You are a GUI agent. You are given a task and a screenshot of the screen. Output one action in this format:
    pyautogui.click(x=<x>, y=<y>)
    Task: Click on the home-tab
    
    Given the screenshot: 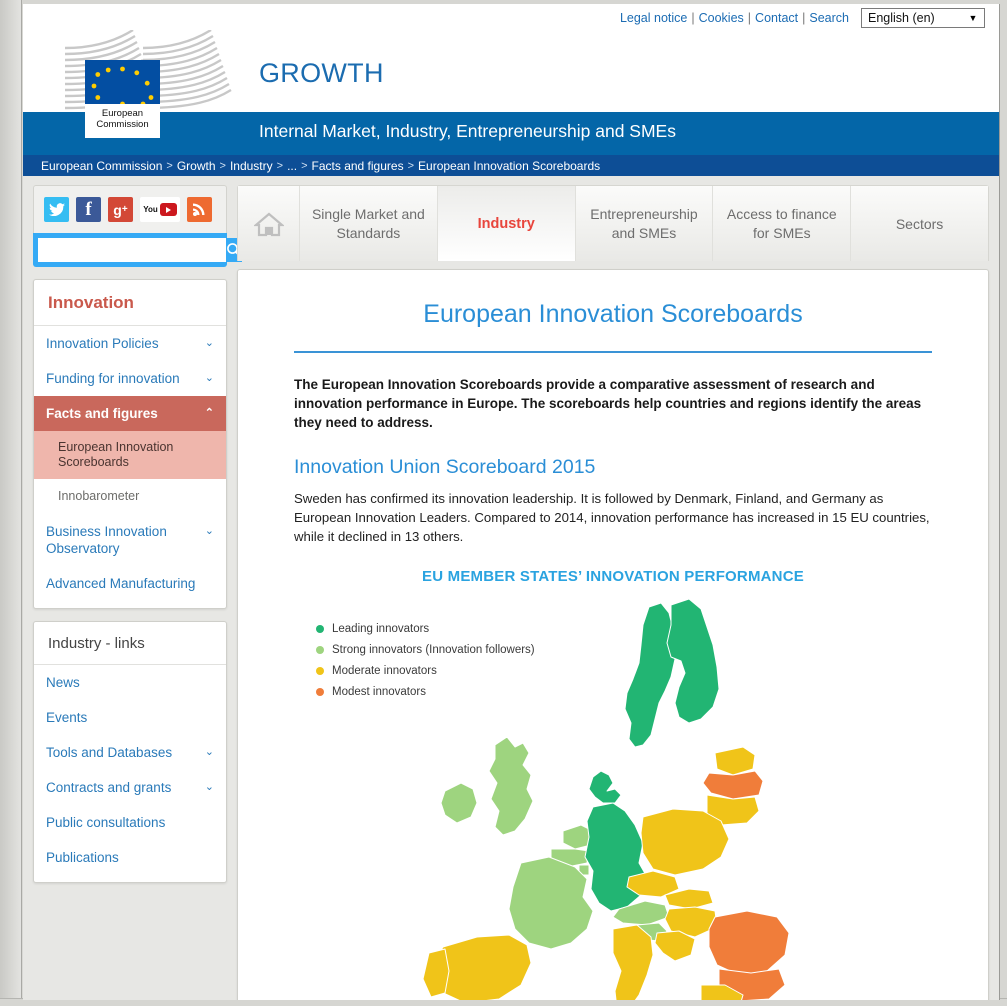 What is the action you would take?
    pyautogui.click(x=269, y=223)
    